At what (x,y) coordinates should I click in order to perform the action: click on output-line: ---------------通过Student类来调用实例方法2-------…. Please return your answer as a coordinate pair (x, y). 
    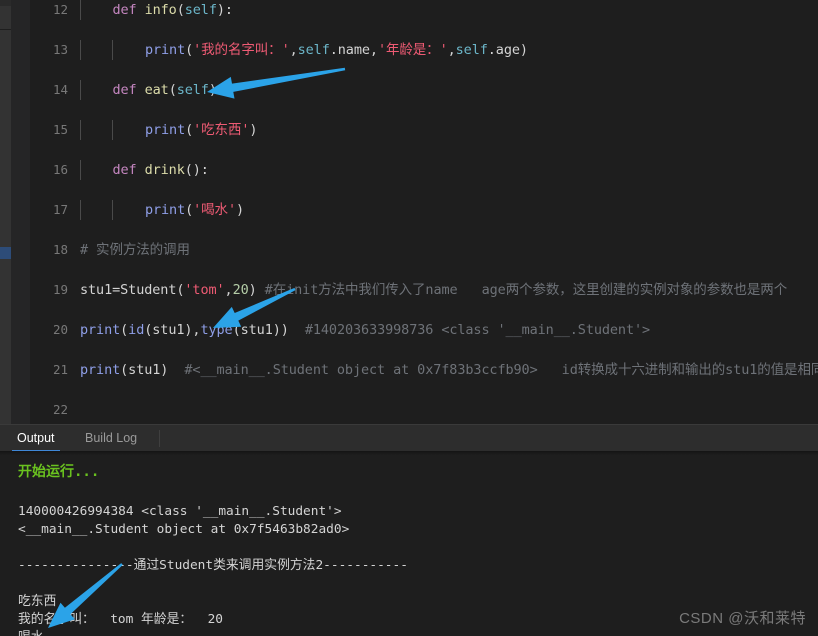
    Looking at the image, I should click on (213, 565).